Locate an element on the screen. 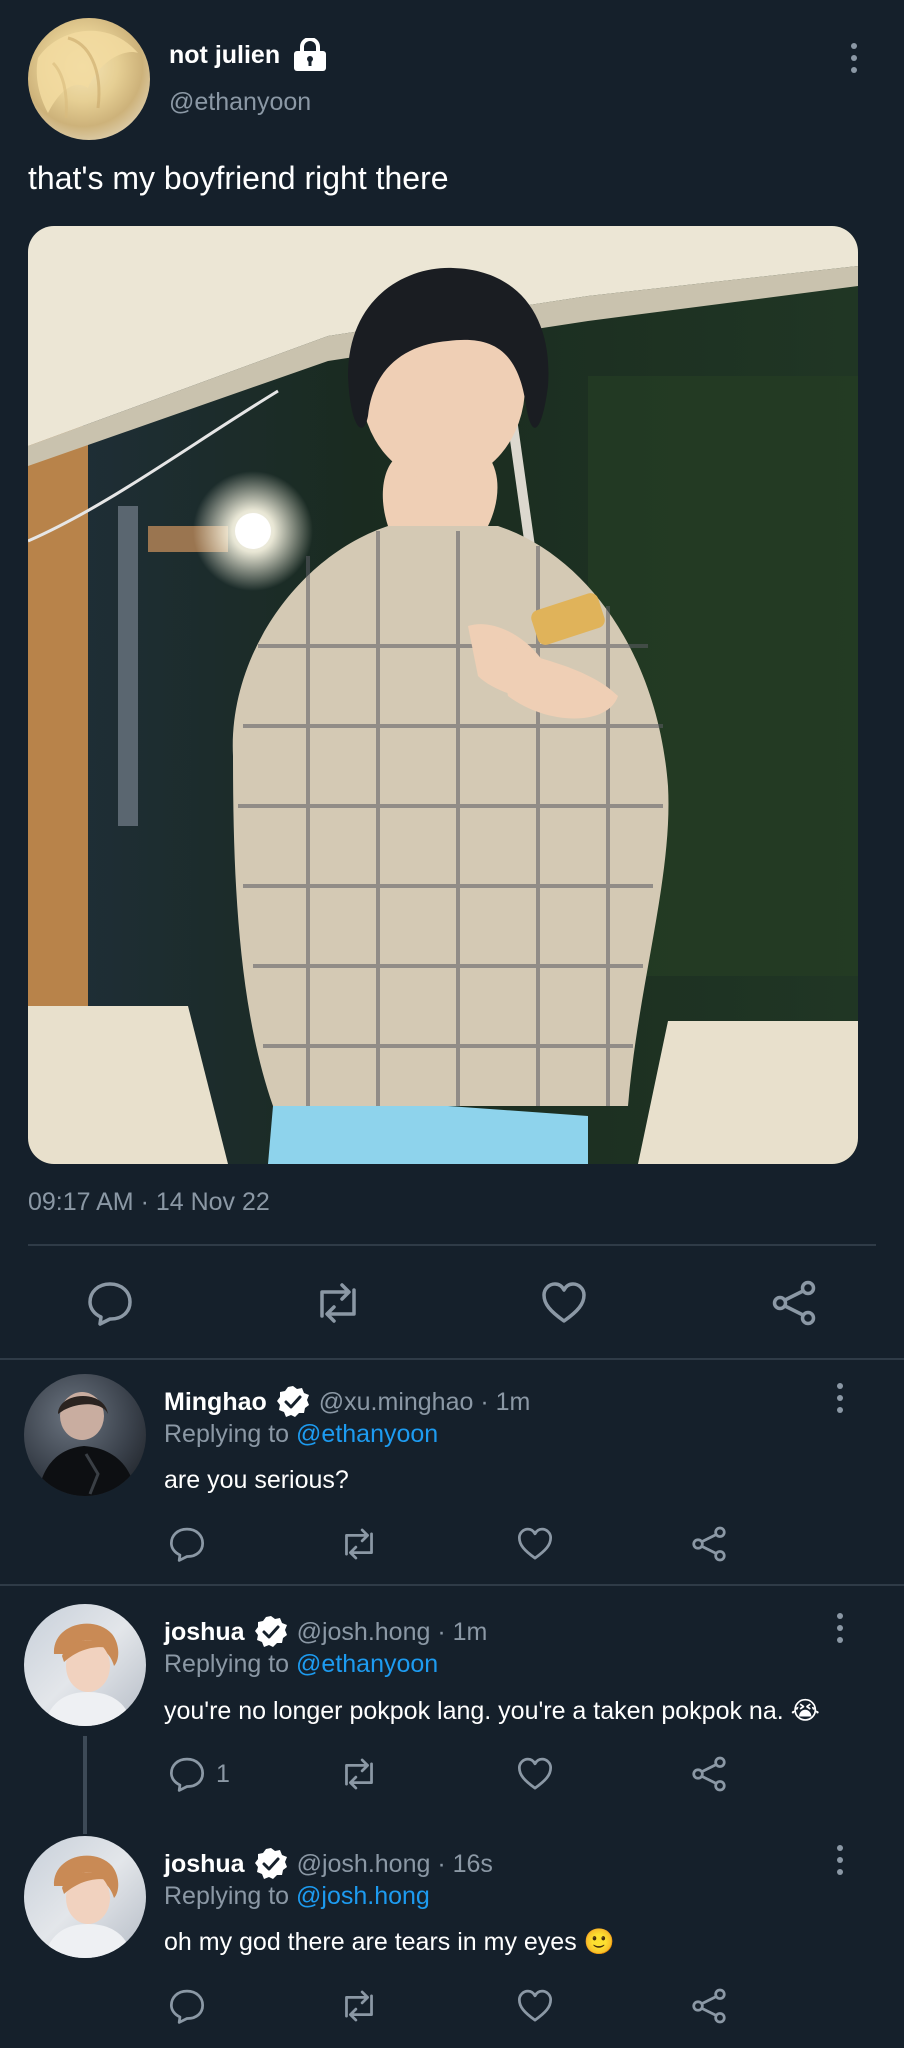 This screenshot has width=904, height=2048. author-handle: @ethanyoon is located at coordinates (240, 102).